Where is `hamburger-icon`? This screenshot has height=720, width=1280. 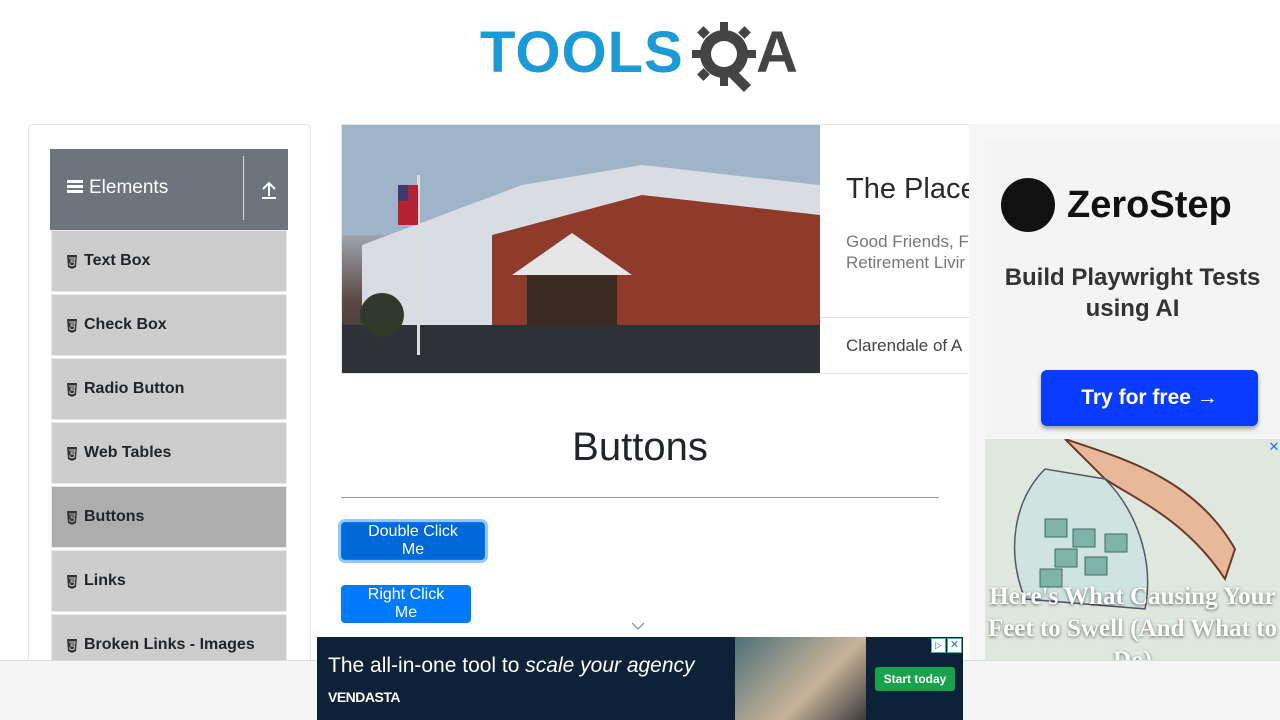 hamburger-icon is located at coordinates (75, 187).